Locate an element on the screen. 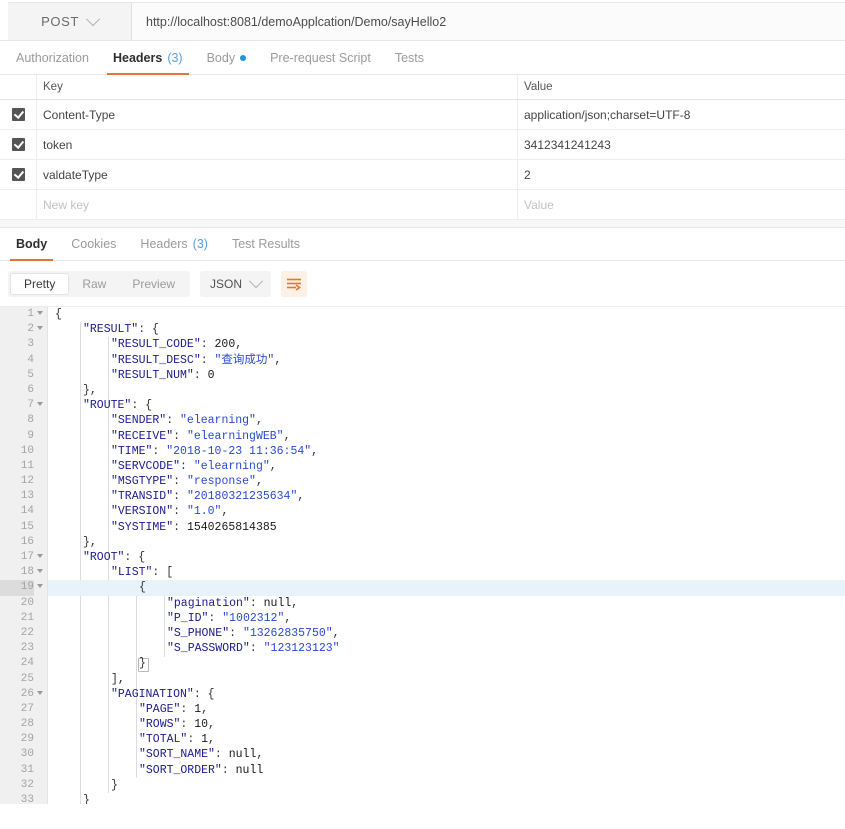  response-separator is located at coordinates (422, 224).